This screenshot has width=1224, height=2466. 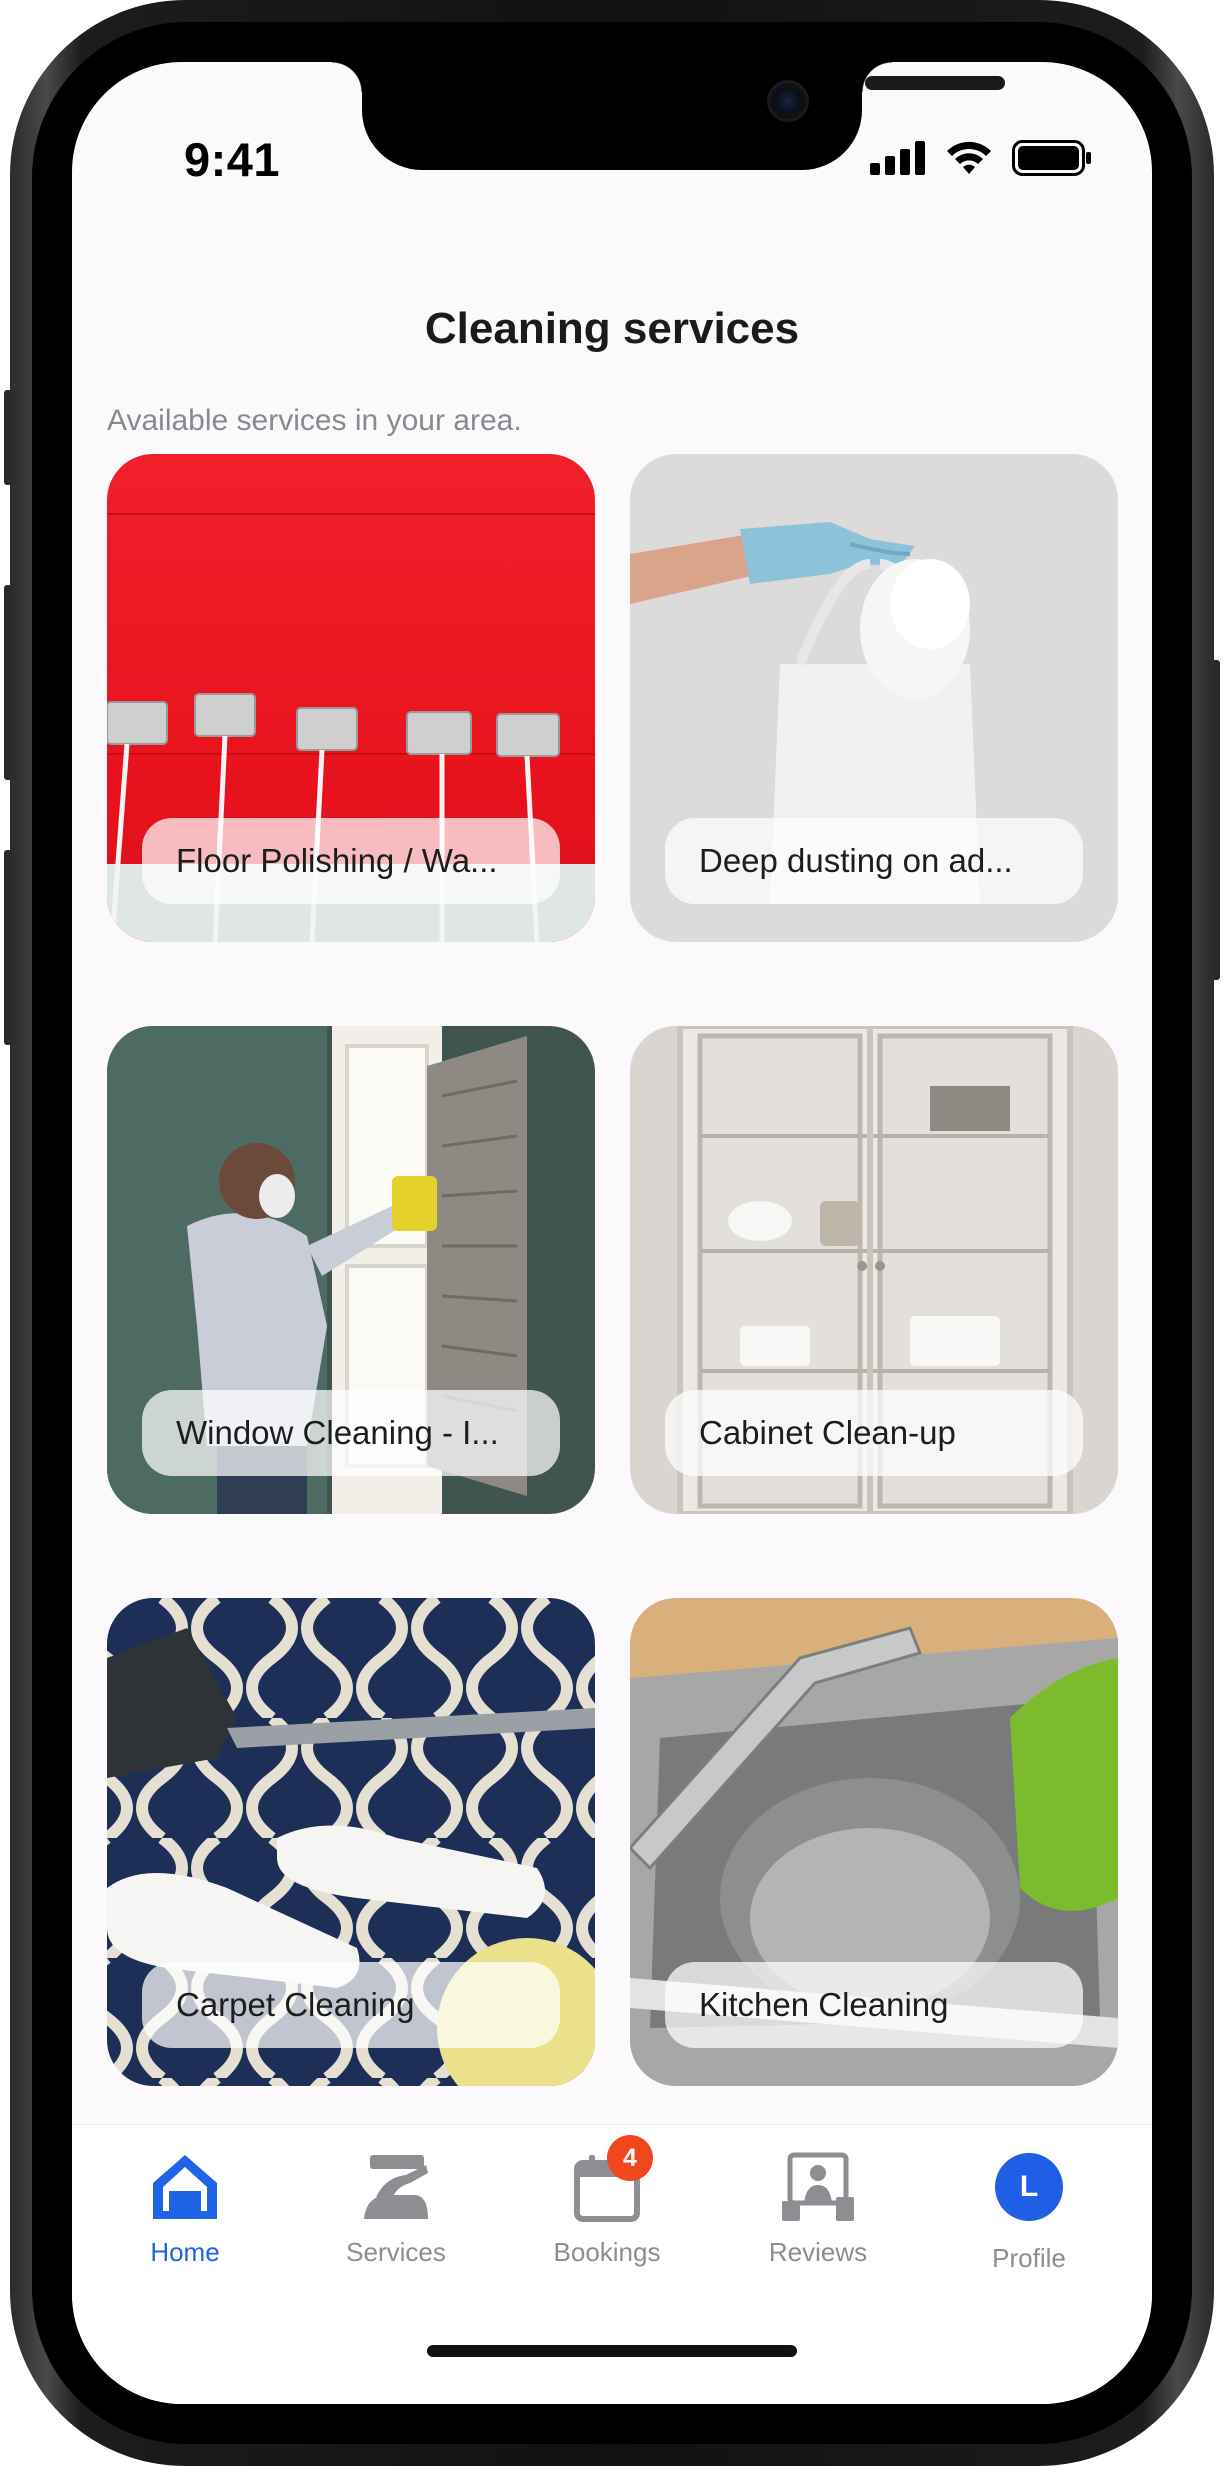 I want to click on service-card-label: Cabinet Clean-up, so click(x=874, y=1433).